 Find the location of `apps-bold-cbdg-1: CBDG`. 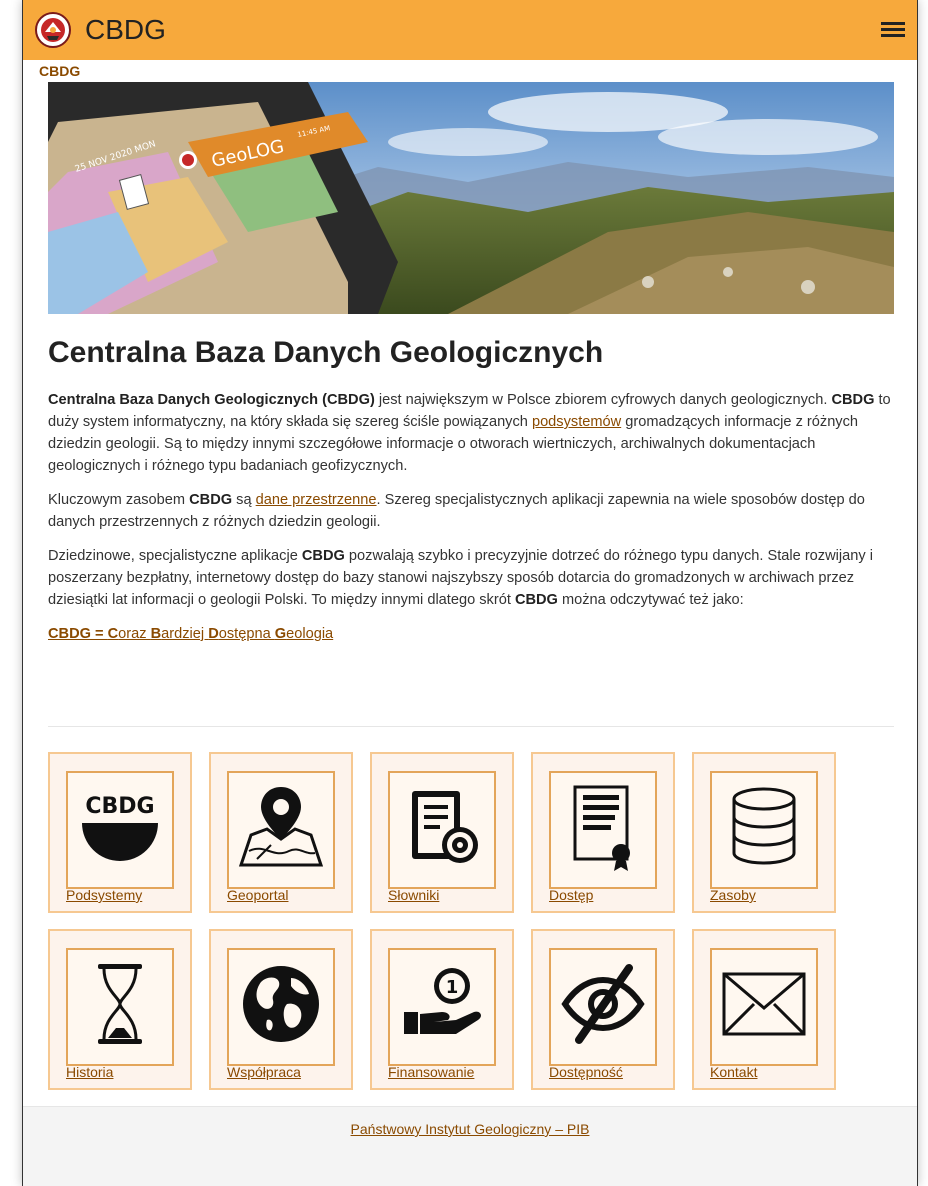

apps-bold-cbdg-1: CBDG is located at coordinates (323, 556).